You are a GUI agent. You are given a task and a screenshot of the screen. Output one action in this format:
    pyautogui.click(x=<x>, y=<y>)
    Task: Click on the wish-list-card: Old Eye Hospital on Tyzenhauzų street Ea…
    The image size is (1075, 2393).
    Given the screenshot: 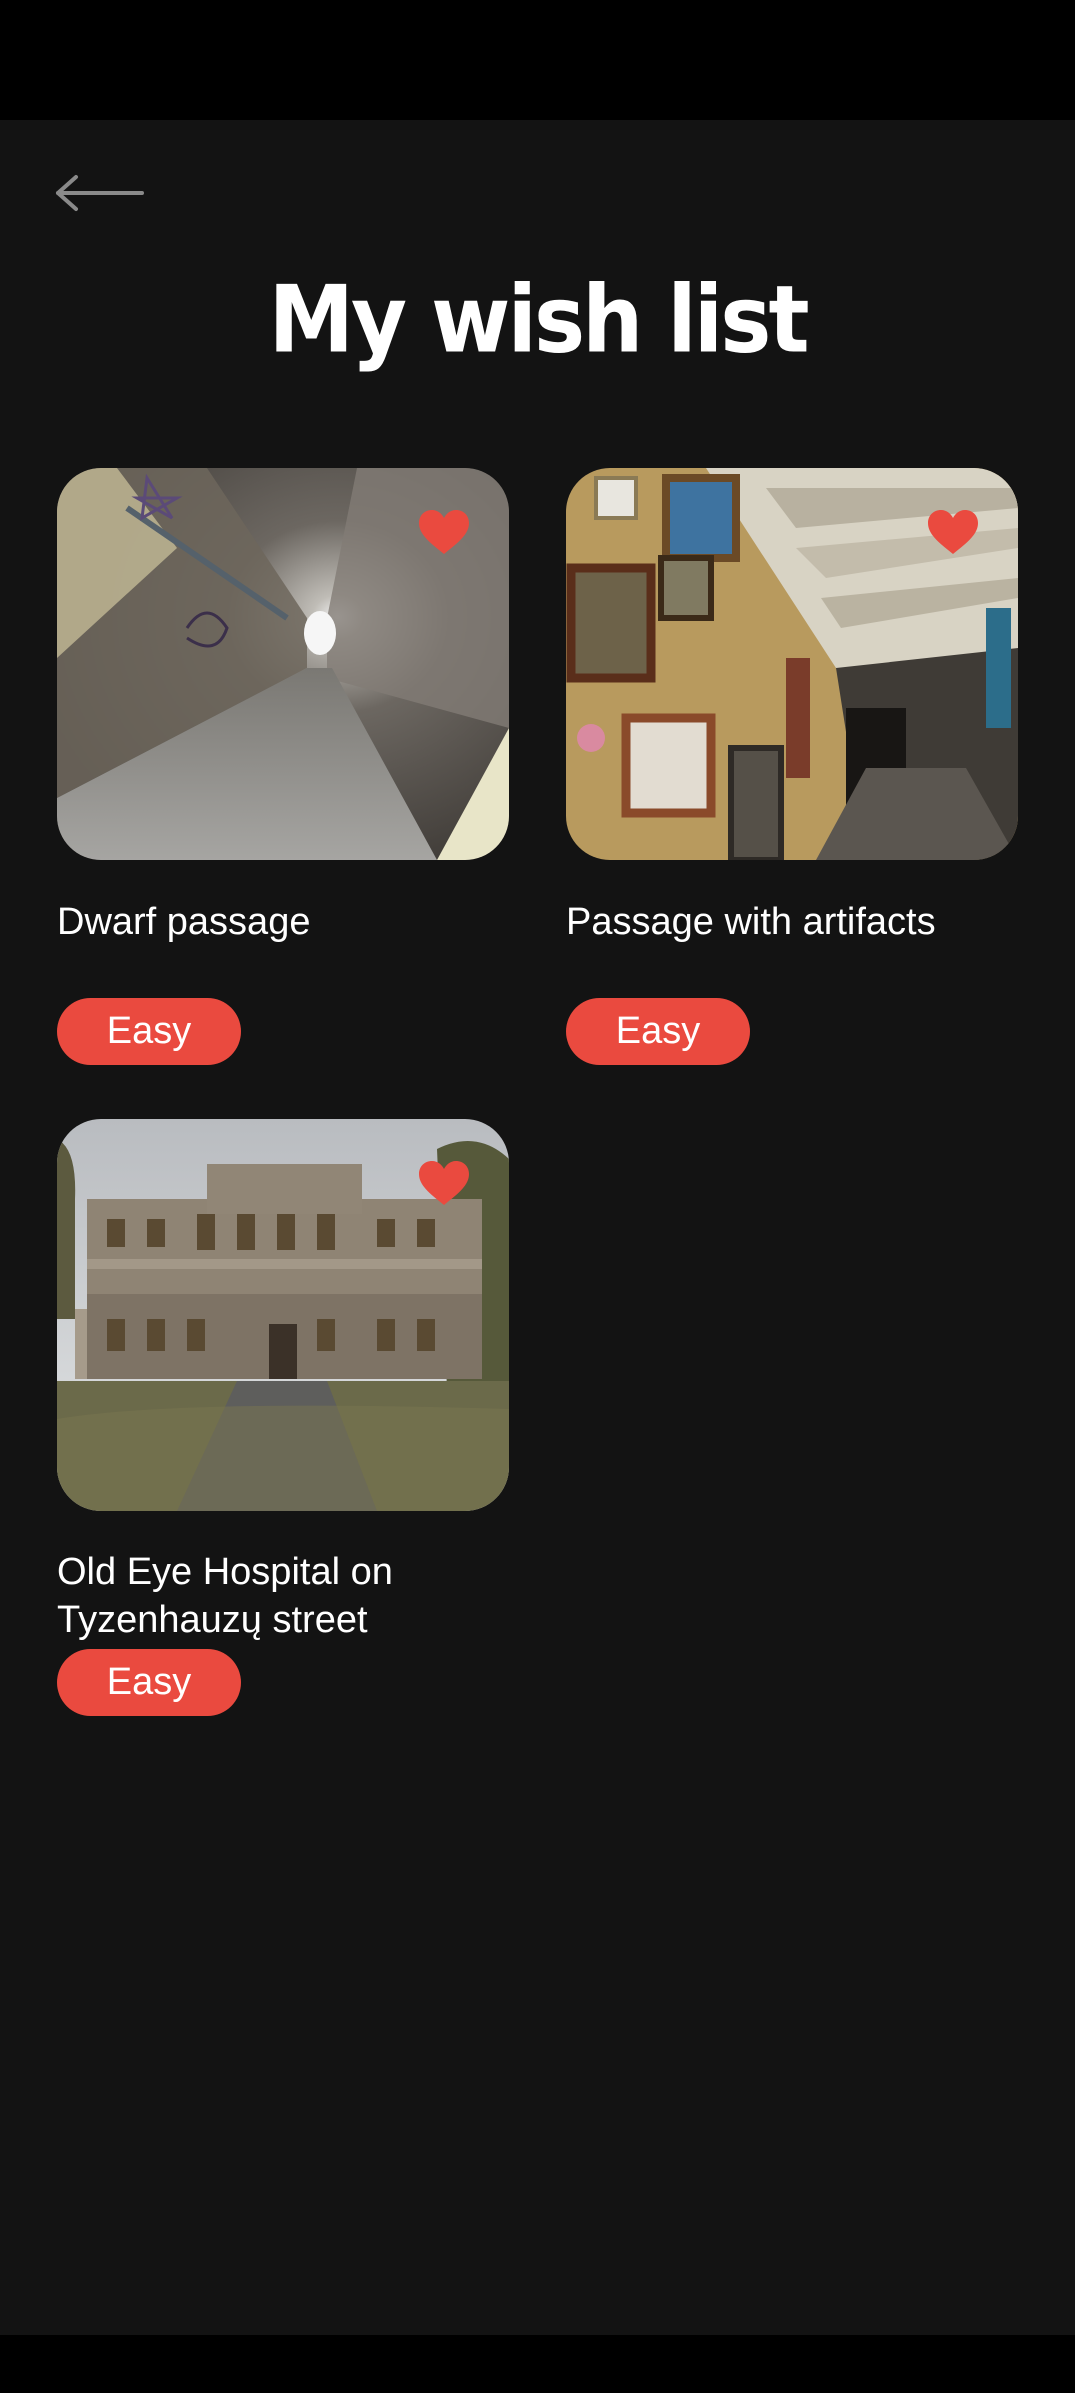 What is the action you would take?
    pyautogui.click(x=283, y=1417)
    